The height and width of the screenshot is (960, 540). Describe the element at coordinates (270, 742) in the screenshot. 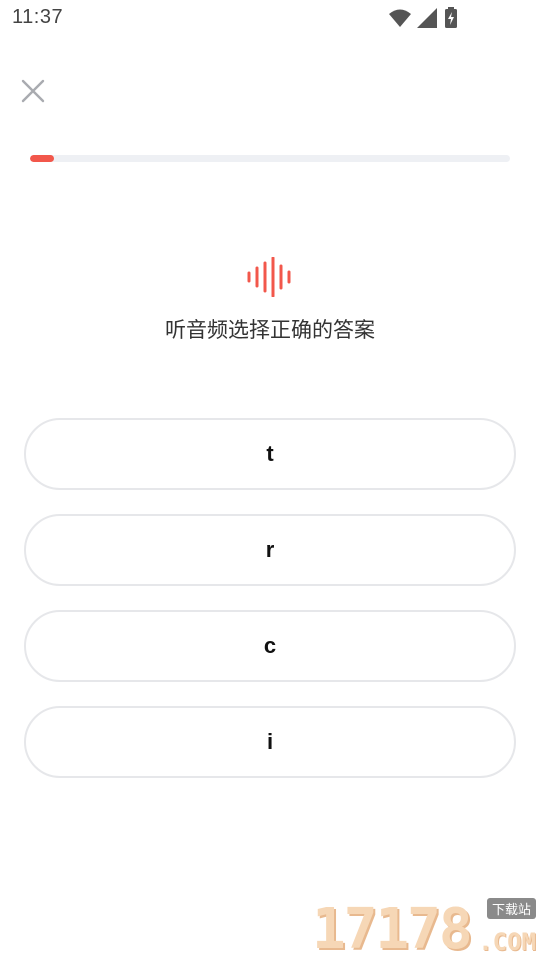

I see `answer-option-4: i` at that location.